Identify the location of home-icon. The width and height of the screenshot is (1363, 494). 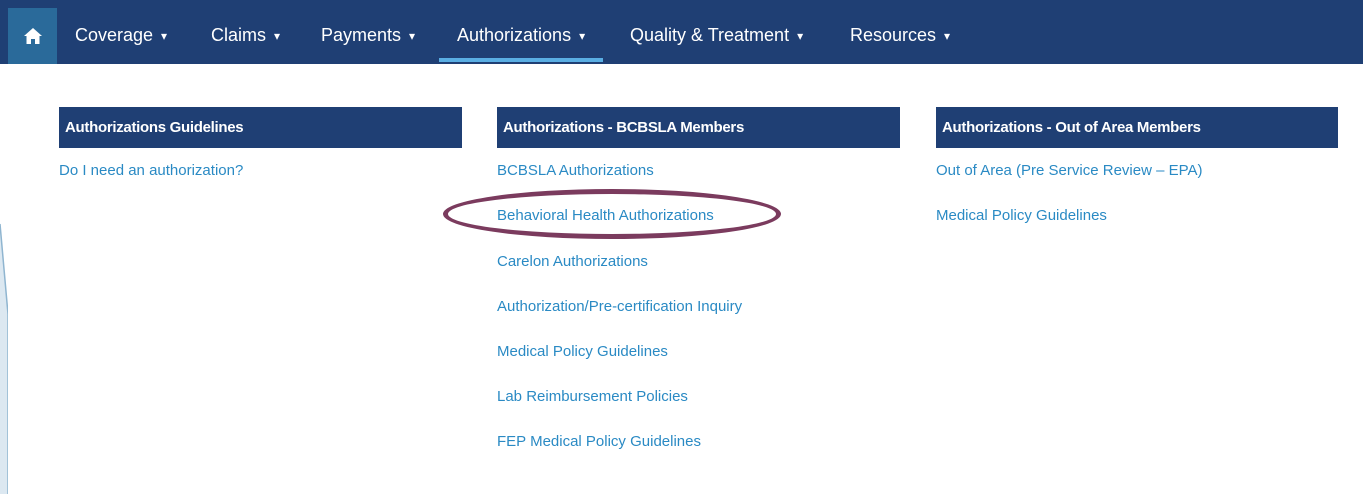
(32, 36).